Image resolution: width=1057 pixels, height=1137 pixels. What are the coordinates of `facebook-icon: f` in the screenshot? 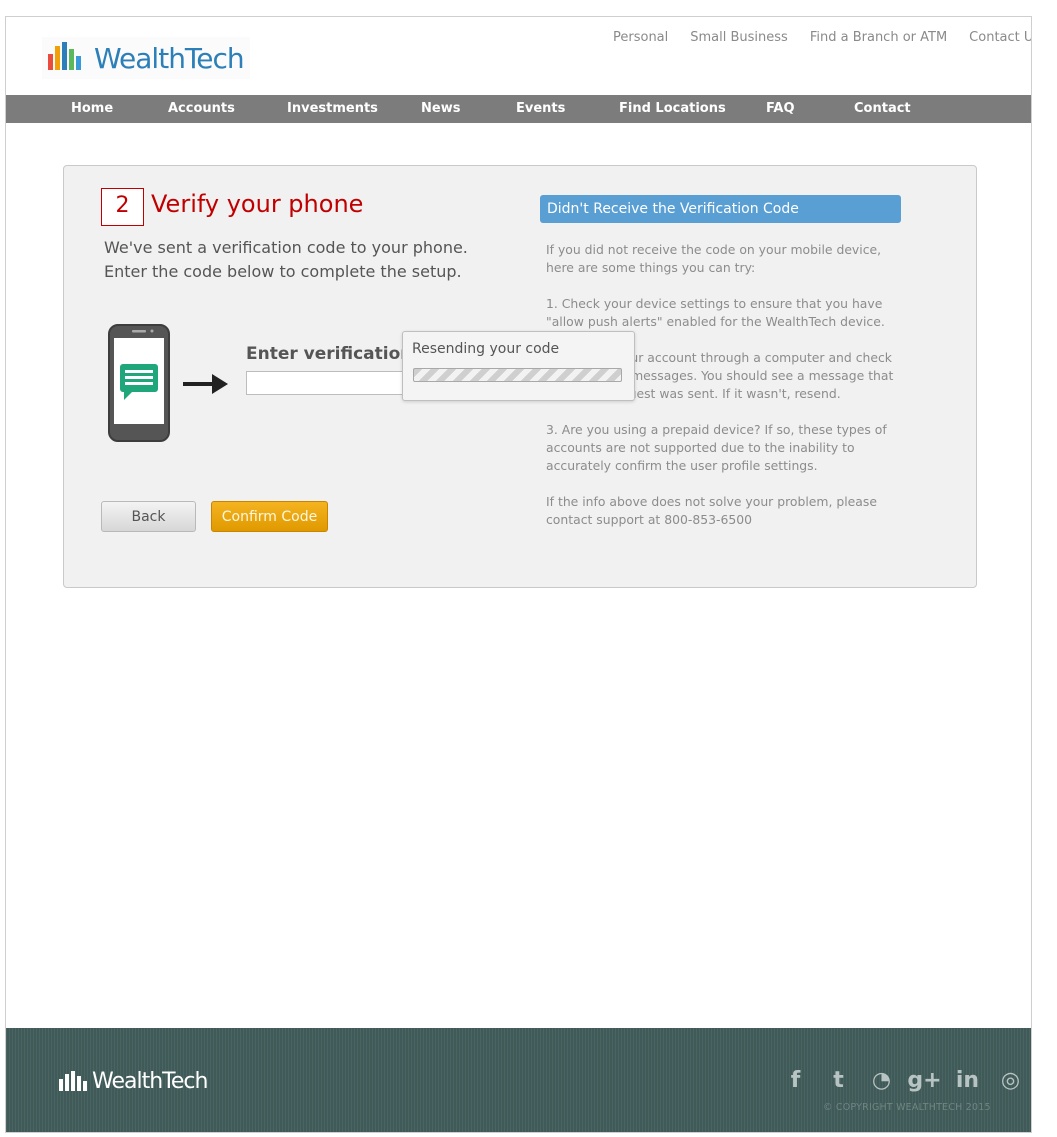 It's located at (795, 1080).